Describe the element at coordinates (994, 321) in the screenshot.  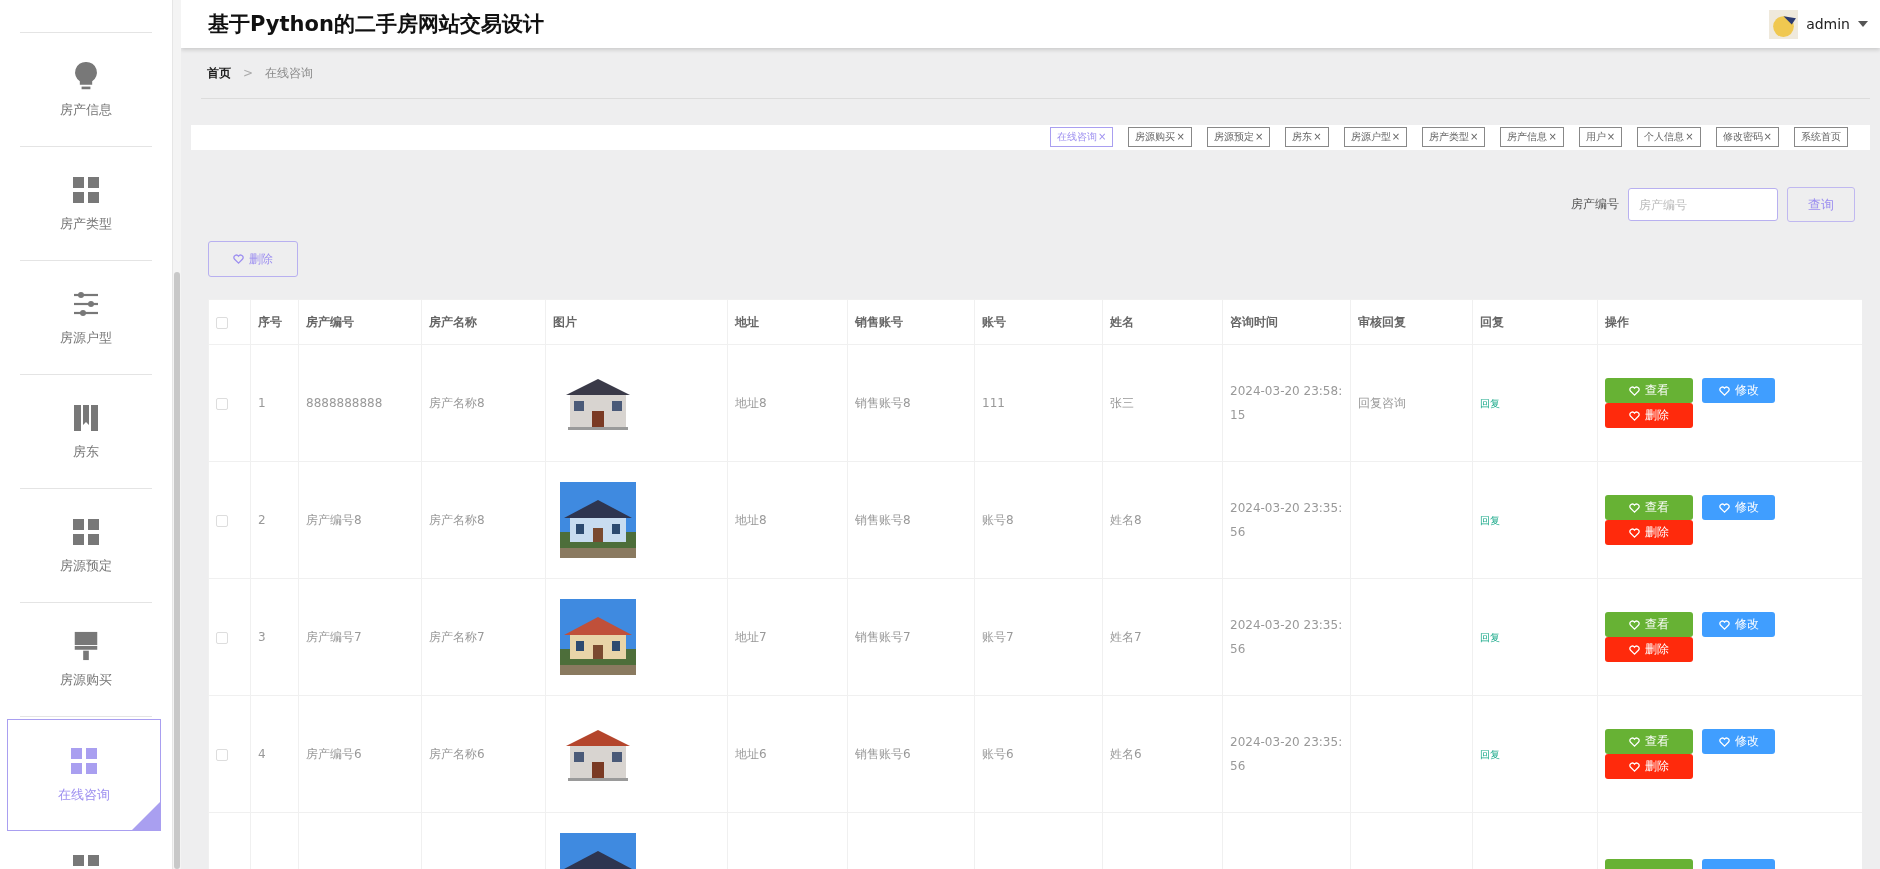
I see `column-header: 账号` at that location.